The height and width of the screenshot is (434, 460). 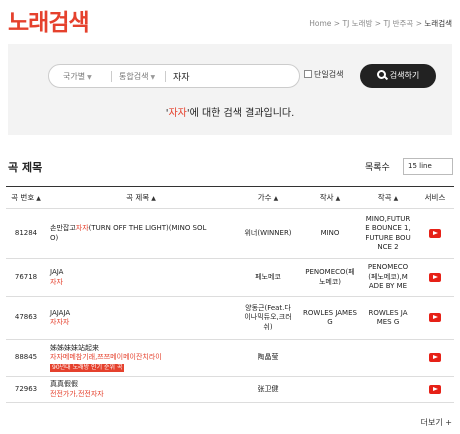 I want to click on lyricist-text: MINO, so click(x=330, y=232).